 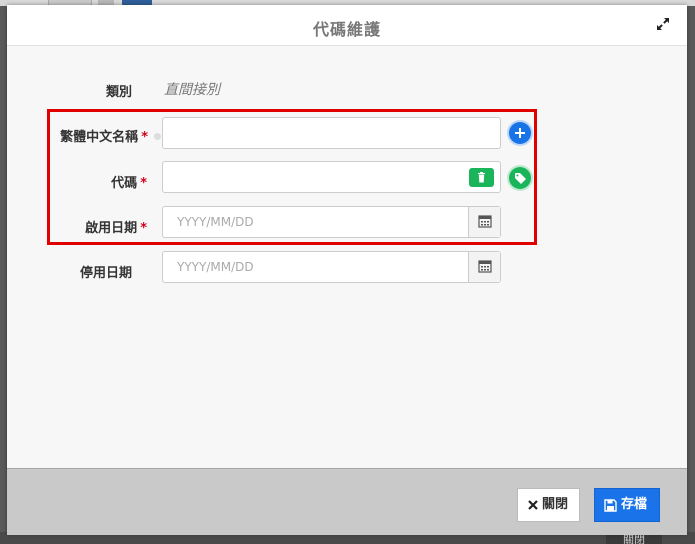 I want to click on dialog-header: 代碼維護, so click(x=347, y=25).